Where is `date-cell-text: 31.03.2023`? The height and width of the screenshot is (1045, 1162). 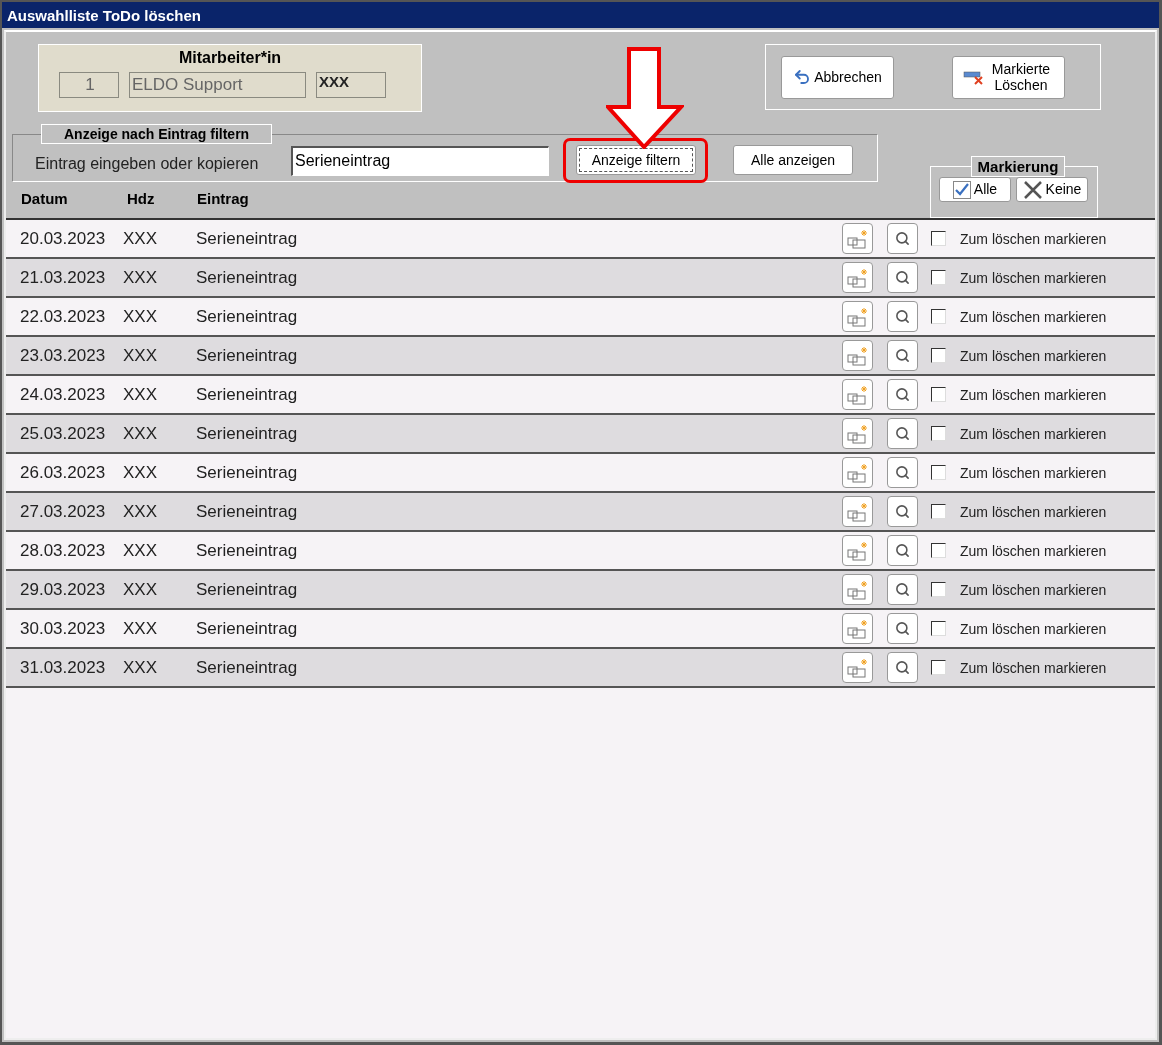
date-cell-text: 31.03.2023 is located at coordinates (63, 667).